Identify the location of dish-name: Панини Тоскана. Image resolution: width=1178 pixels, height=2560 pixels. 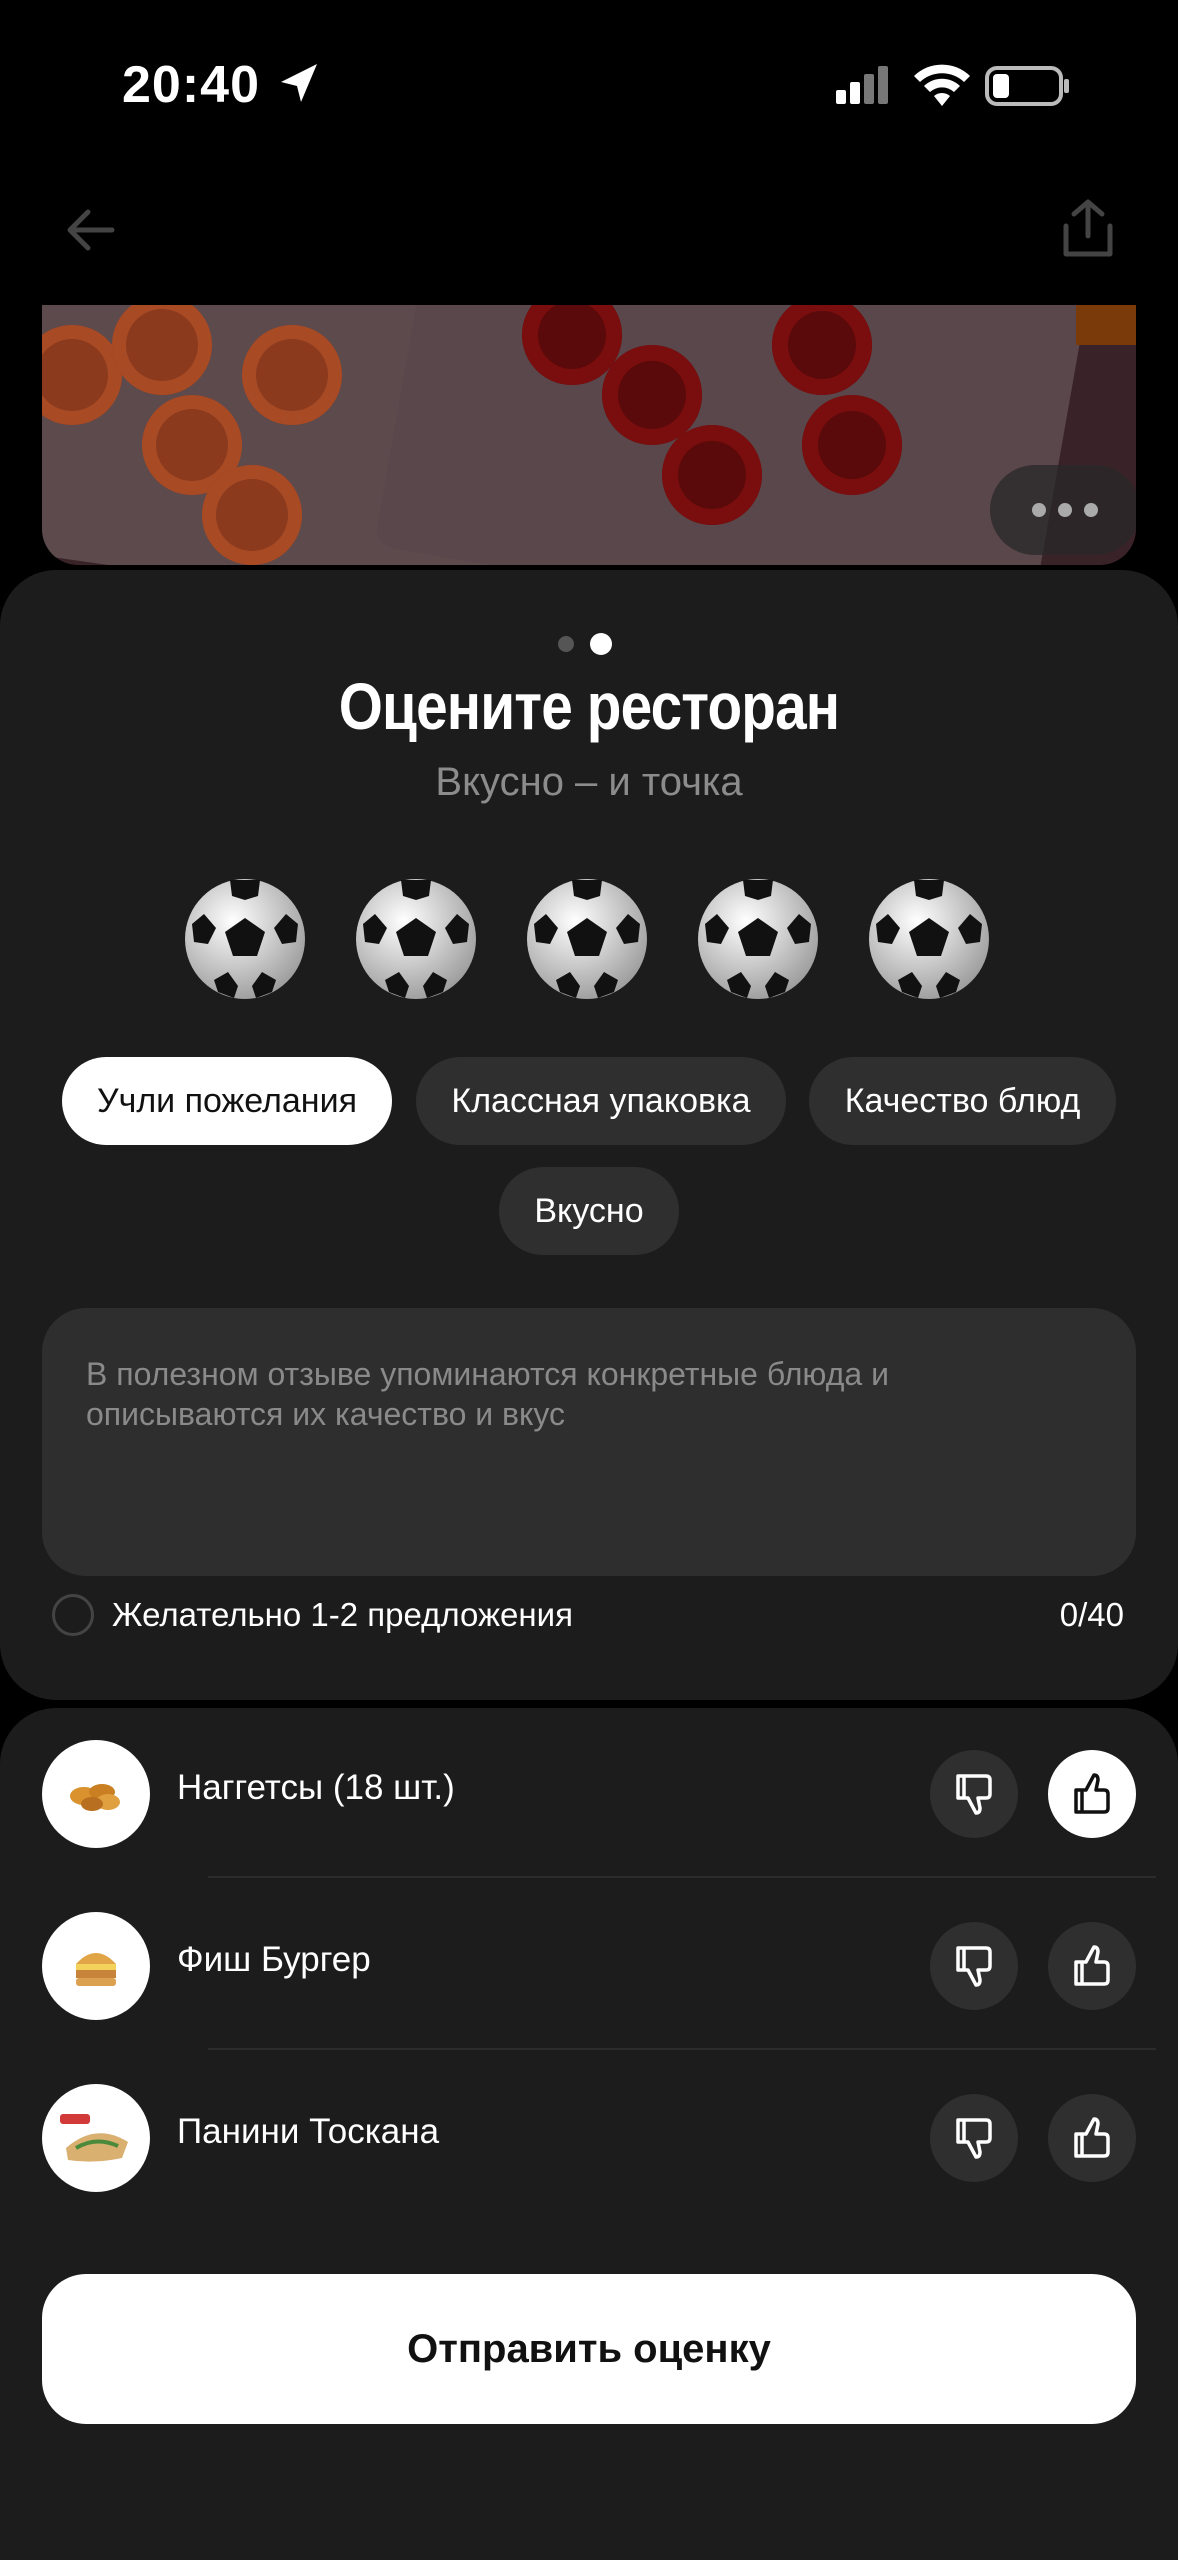
(308, 2131).